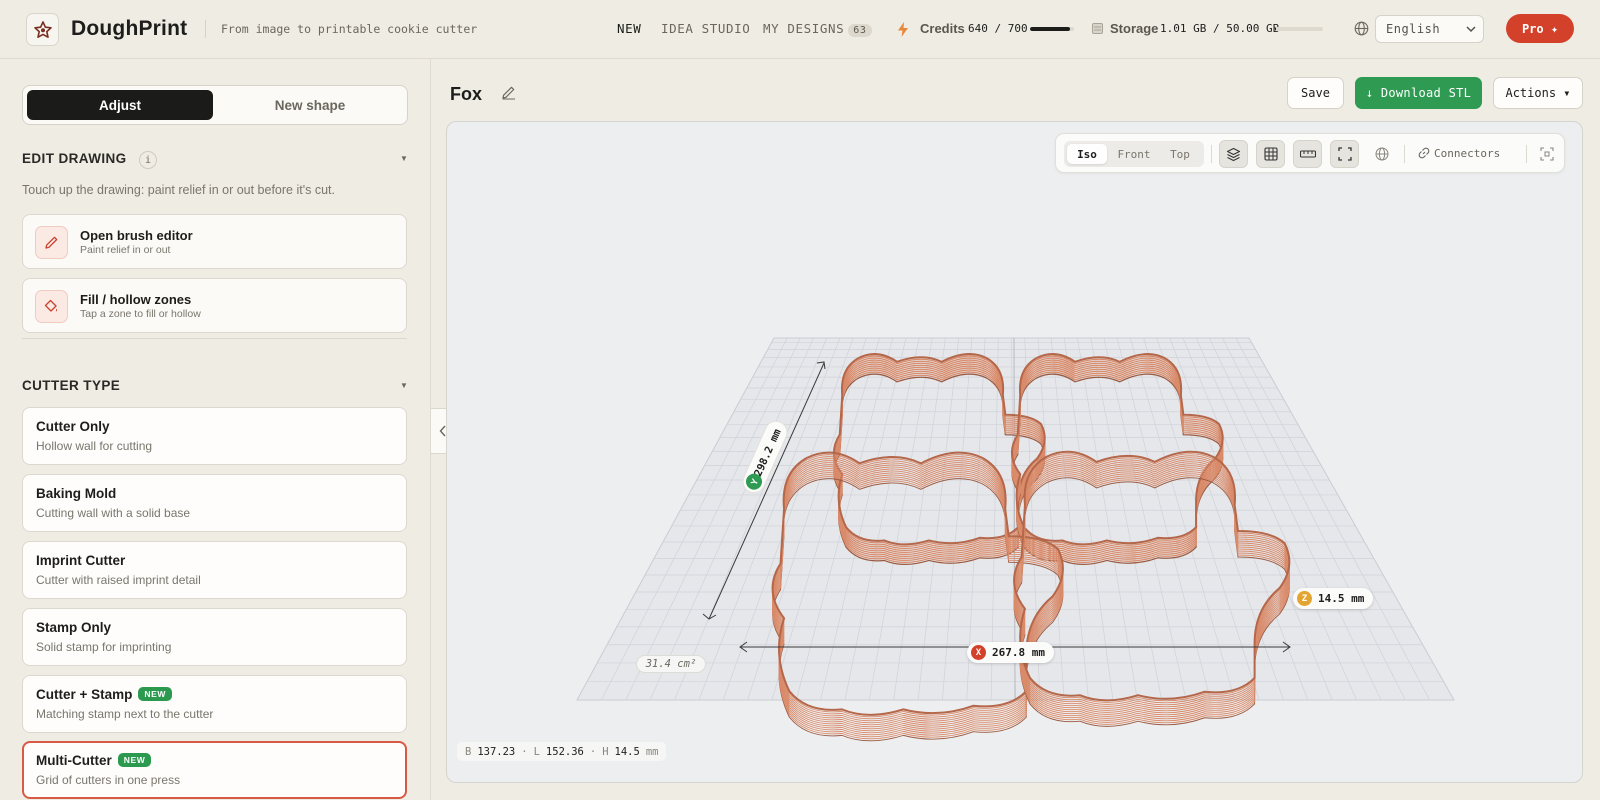 This screenshot has height=800, width=1600. I want to click on nav-new: NEW, so click(629, 28).